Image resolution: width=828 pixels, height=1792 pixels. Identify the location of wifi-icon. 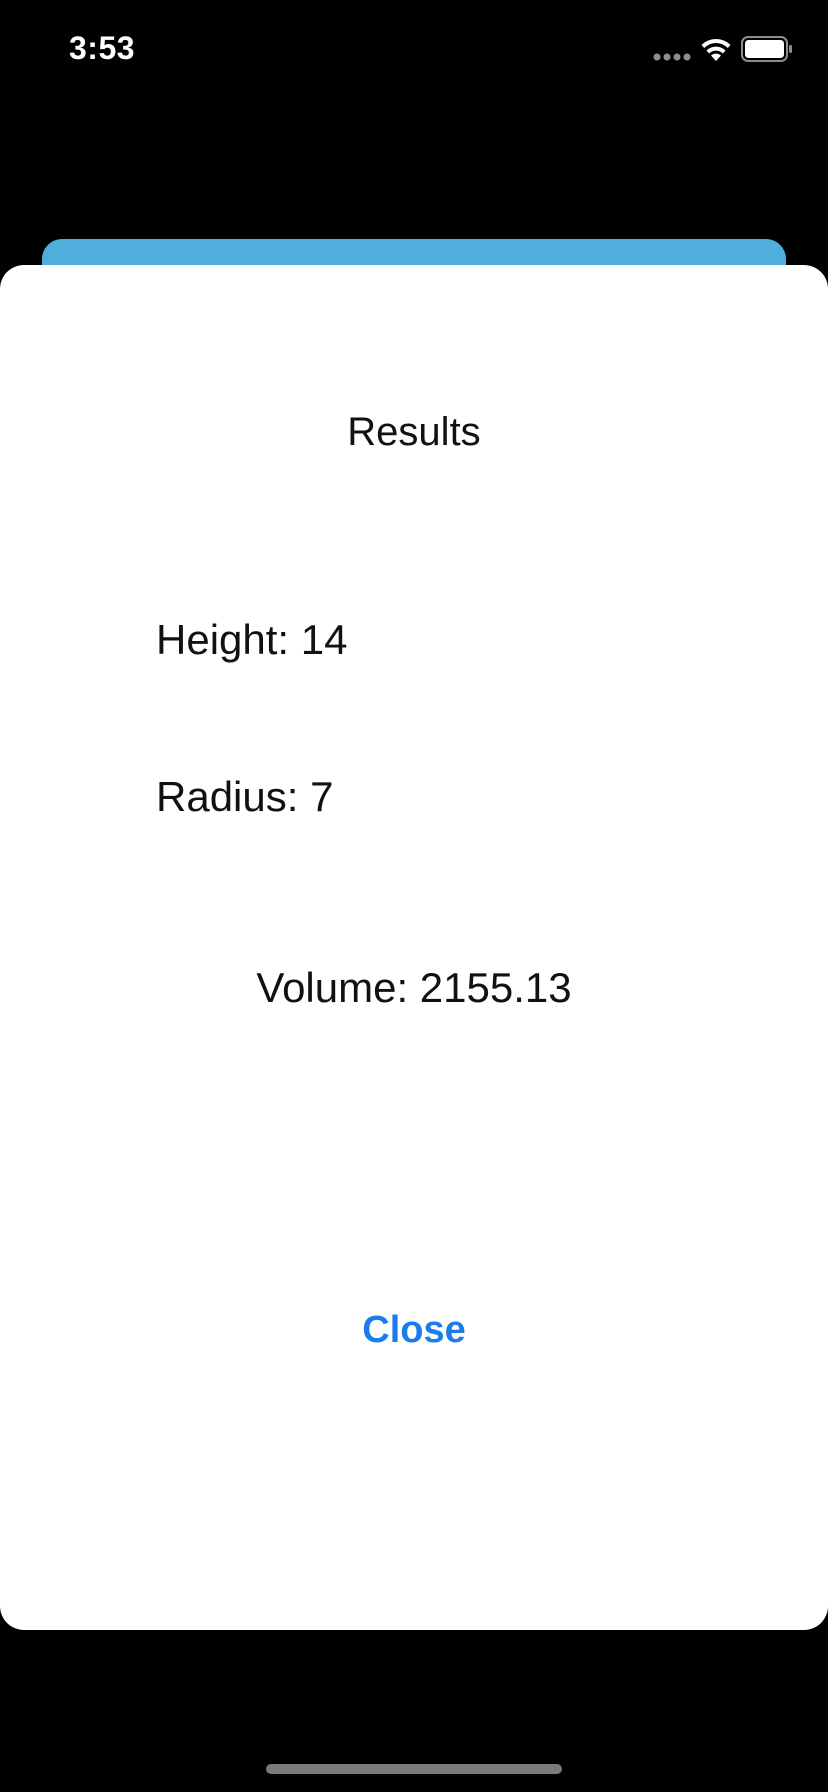
(716, 49).